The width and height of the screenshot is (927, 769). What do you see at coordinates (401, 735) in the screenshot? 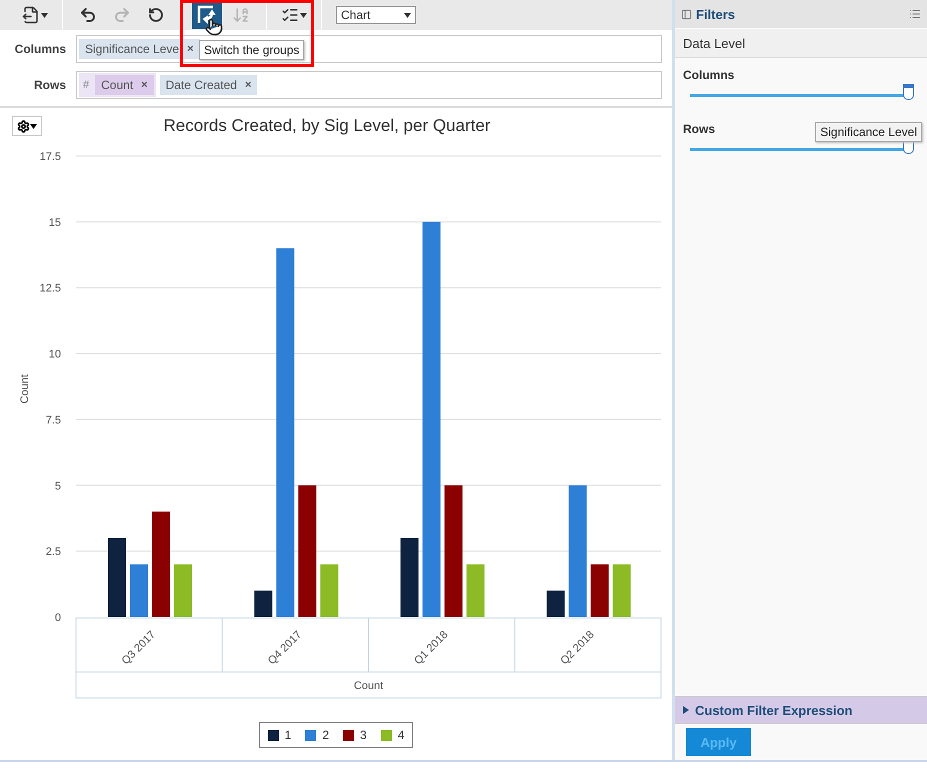
I see `legend-label: 4` at bounding box center [401, 735].